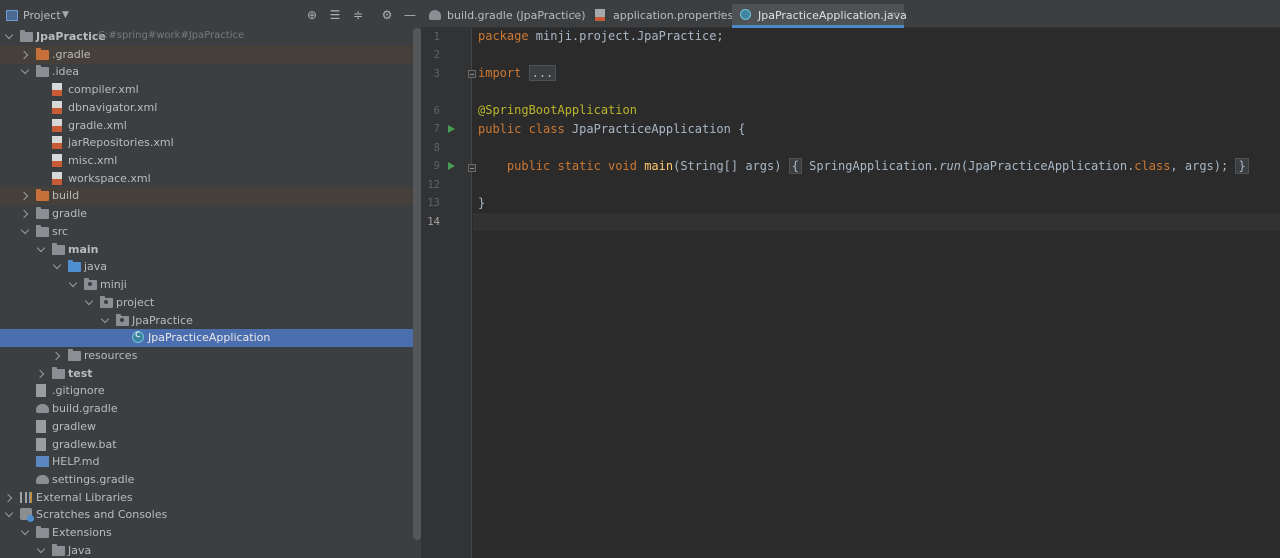 Image resolution: width=1280 pixels, height=558 pixels. What do you see at coordinates (516, 15) in the screenshot?
I see `editor-tab-label: build.gradle (JpaPractice)` at bounding box center [516, 15].